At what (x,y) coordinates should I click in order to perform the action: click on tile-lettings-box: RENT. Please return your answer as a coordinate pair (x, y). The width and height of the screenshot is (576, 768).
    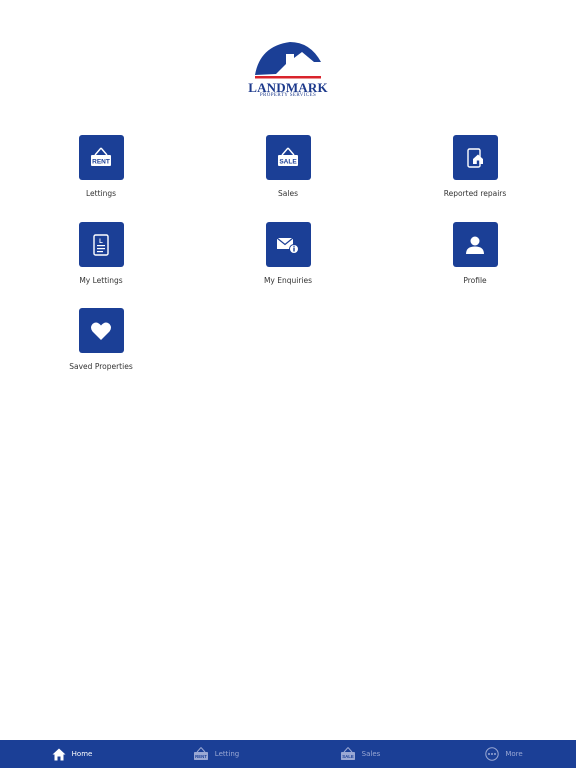
    Looking at the image, I should click on (101, 157).